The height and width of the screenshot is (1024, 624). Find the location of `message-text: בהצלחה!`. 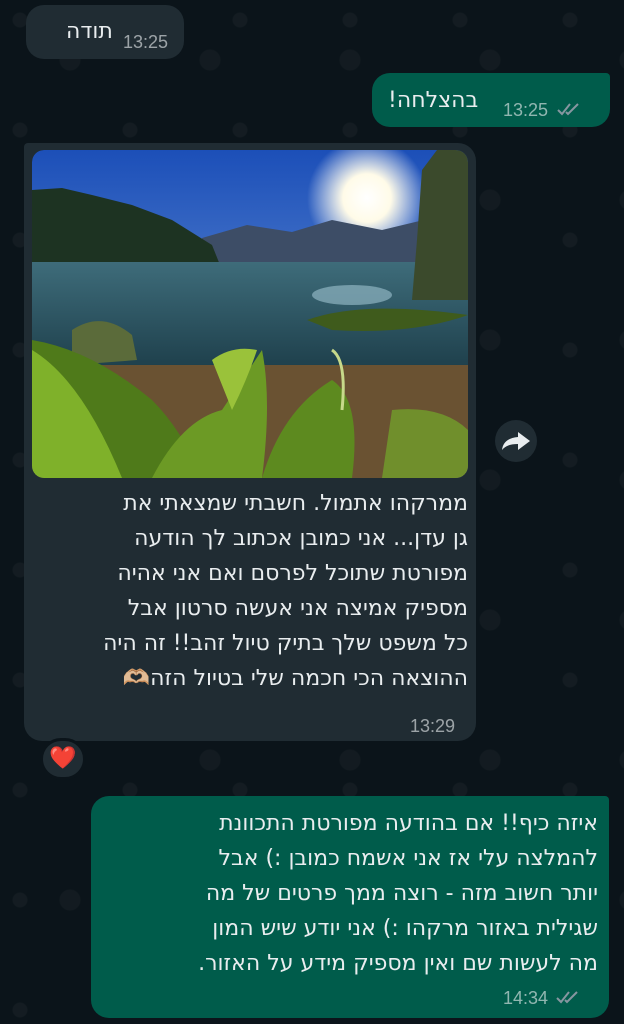

message-text: בהצלחה! is located at coordinates (433, 100).